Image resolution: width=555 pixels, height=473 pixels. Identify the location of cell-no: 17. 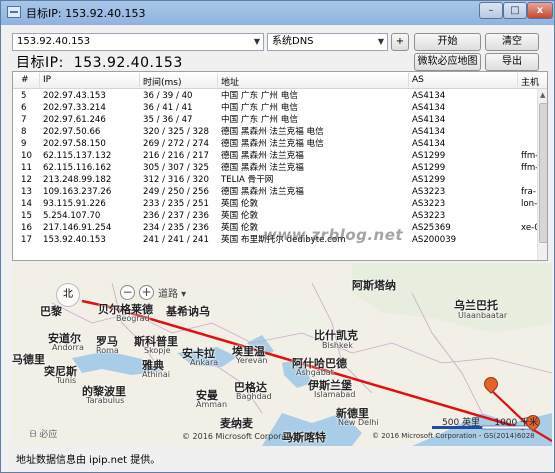
(26, 240).